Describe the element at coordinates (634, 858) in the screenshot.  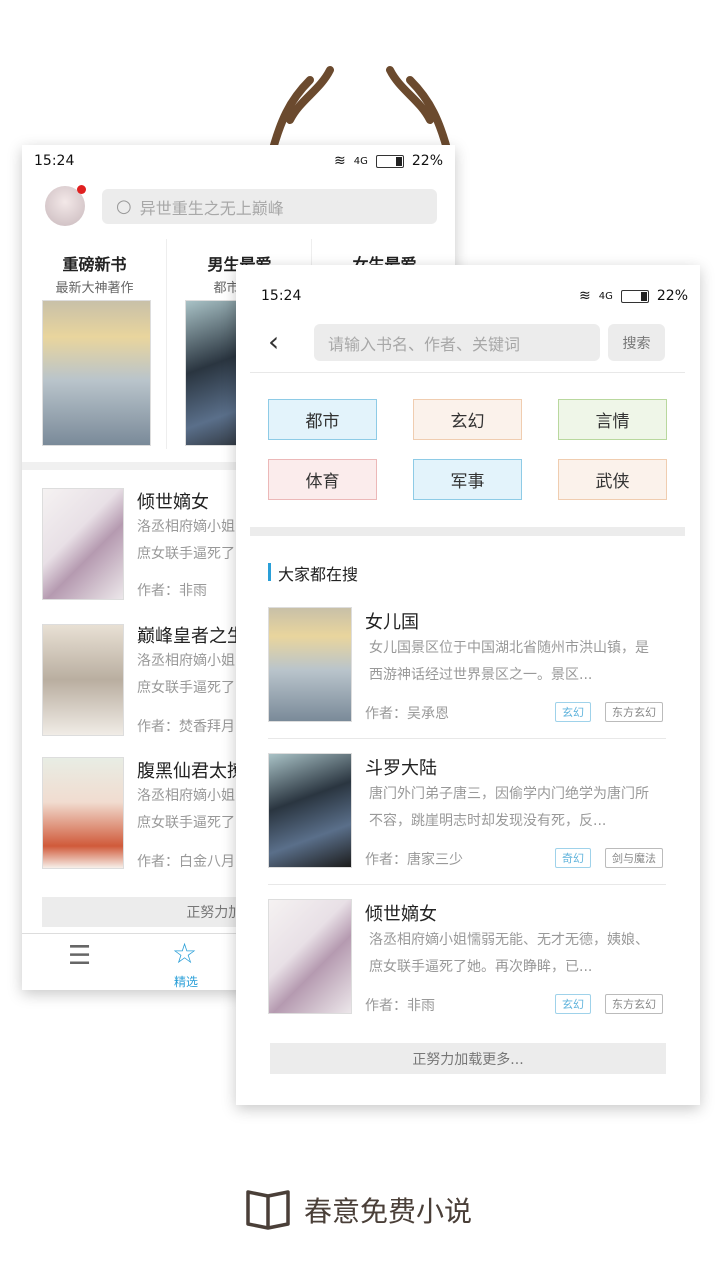
I see `book-tag: 剑与魔法` at that location.